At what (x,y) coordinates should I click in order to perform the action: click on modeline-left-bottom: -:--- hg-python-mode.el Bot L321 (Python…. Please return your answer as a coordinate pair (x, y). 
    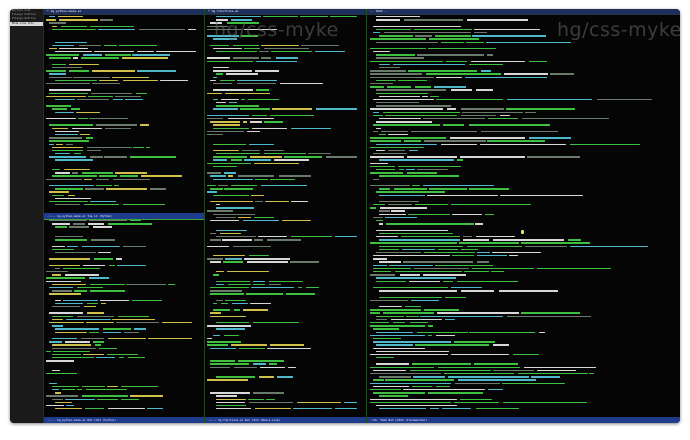
    Looking at the image, I should click on (124, 420).